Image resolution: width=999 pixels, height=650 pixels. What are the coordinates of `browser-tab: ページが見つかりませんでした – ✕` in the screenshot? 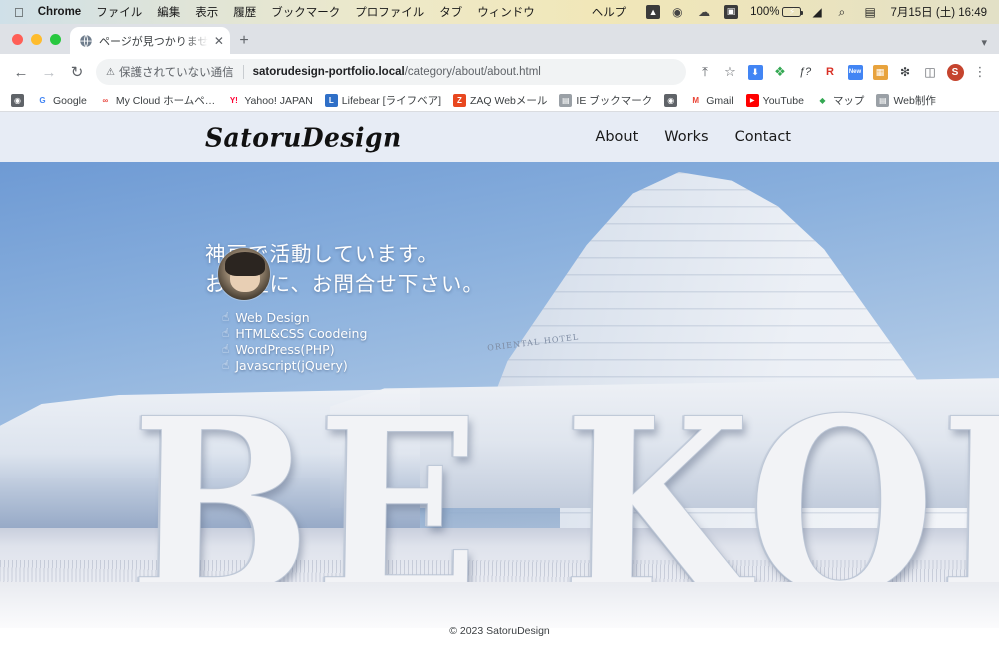 It's located at (150, 40).